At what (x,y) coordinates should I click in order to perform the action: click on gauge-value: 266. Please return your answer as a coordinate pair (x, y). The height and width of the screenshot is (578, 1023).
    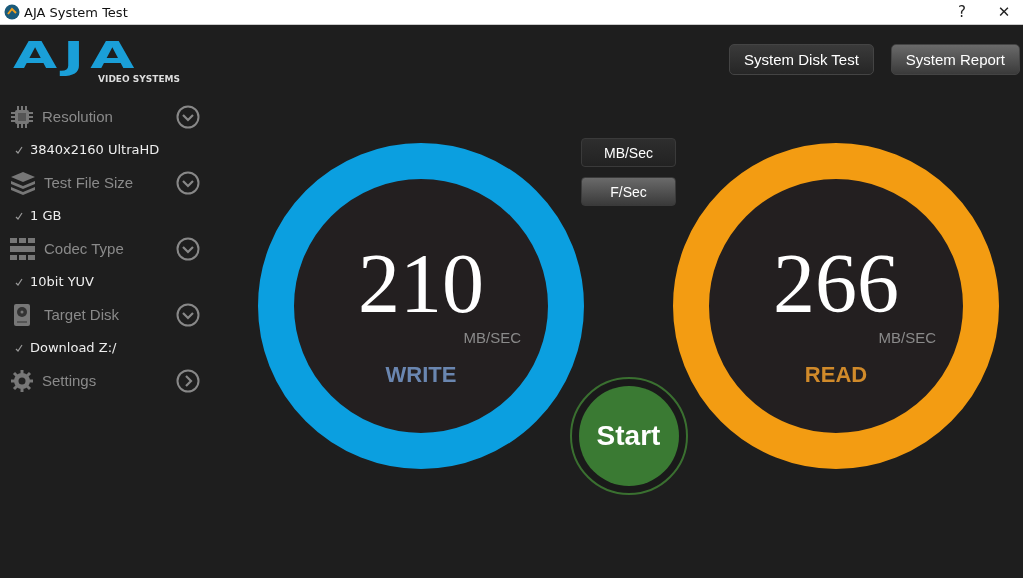
    Looking at the image, I should click on (836, 284).